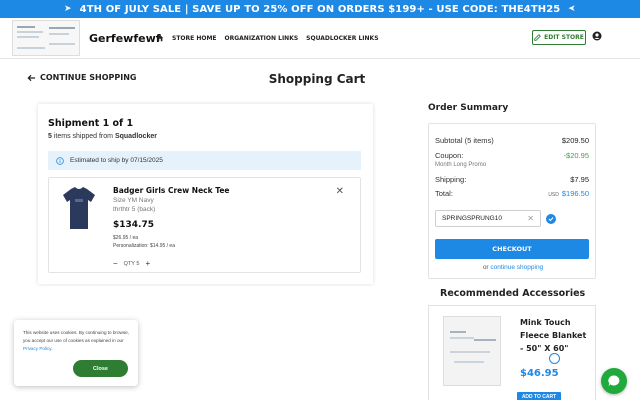  I want to click on qty-label: QTY 5, so click(131, 263).